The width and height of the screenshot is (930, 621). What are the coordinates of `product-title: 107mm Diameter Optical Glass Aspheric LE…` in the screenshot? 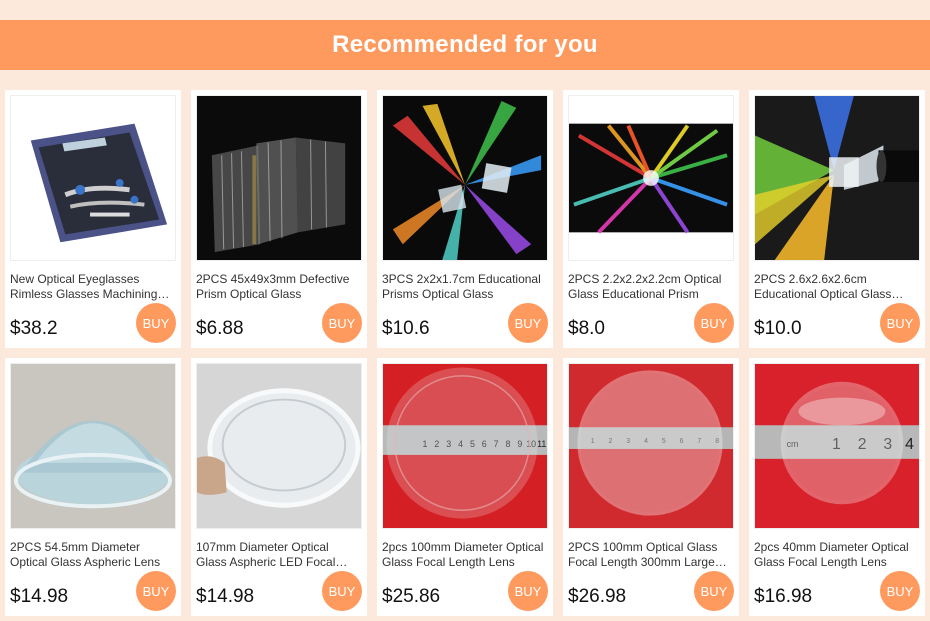 It's located at (279, 555).